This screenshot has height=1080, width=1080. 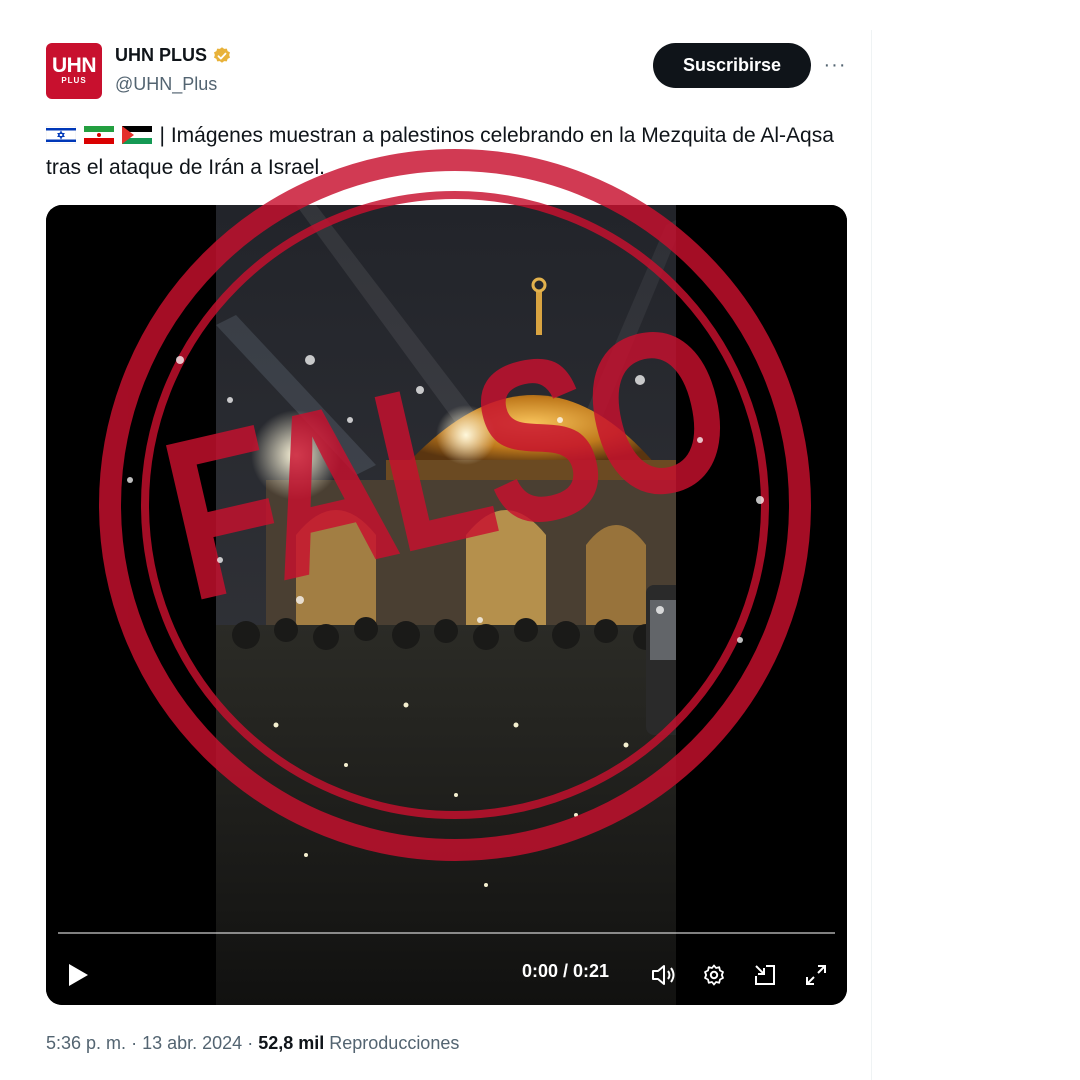 I want to click on column-divider, so click(x=871, y=555).